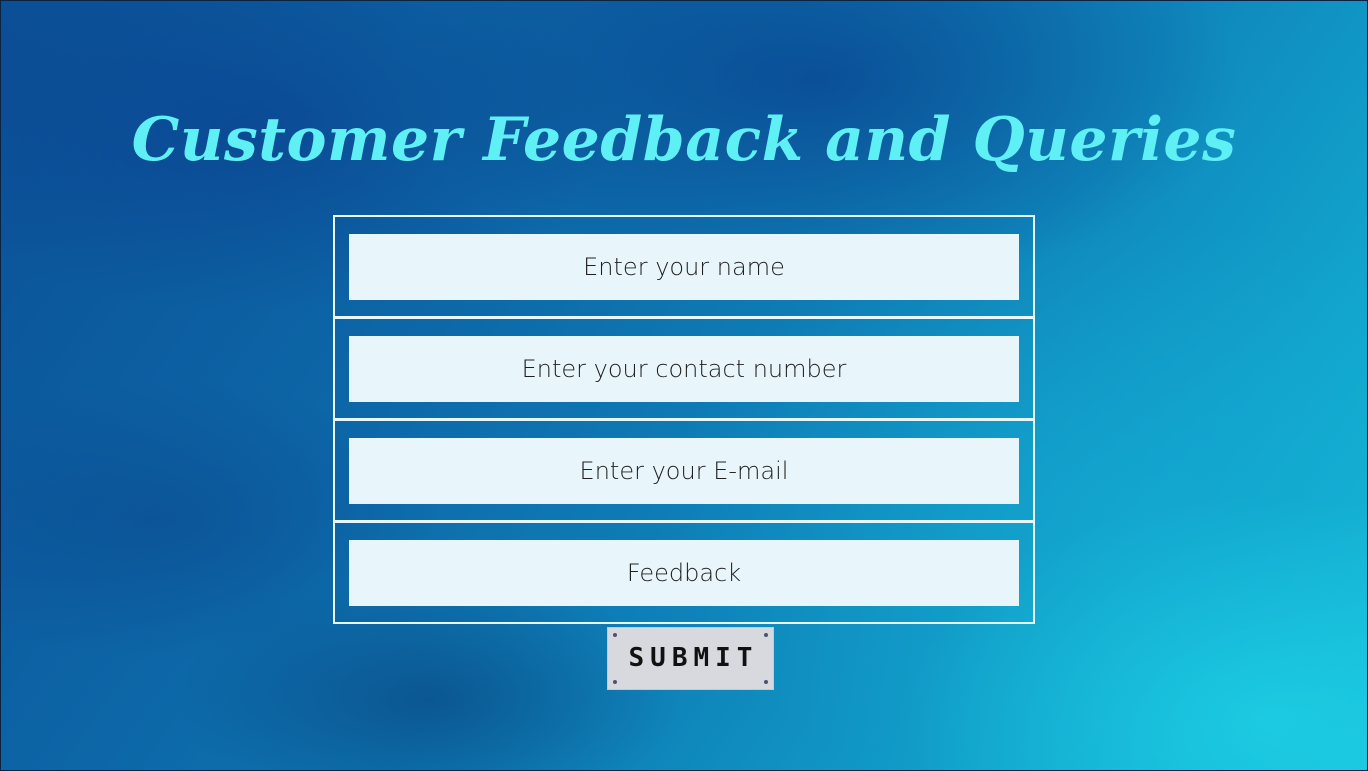  I want to click on page-title: Customer Feedback and Queries, so click(684, 140).